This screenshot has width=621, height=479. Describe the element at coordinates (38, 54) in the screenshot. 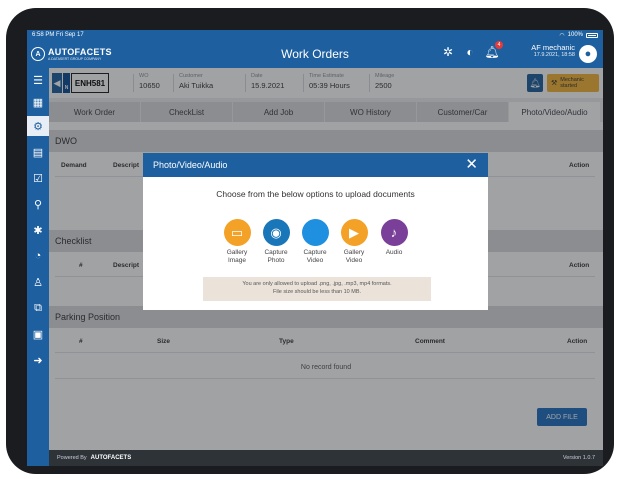

I see `logo-mark-icon: A` at that location.